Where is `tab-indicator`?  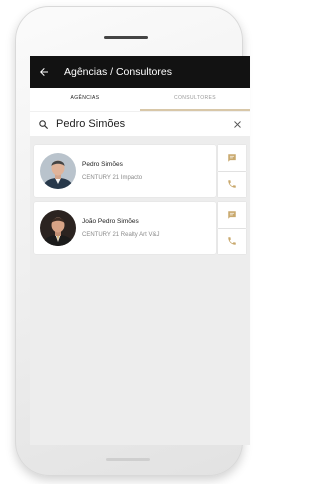 tab-indicator is located at coordinates (195, 110).